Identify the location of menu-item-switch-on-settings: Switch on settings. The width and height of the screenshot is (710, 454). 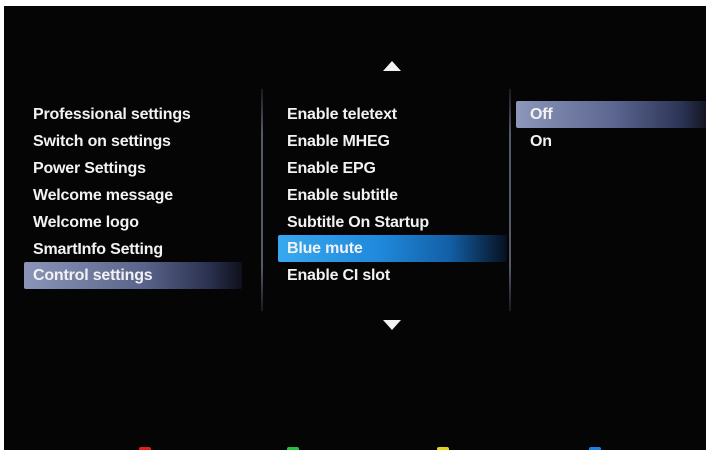
(133, 141).